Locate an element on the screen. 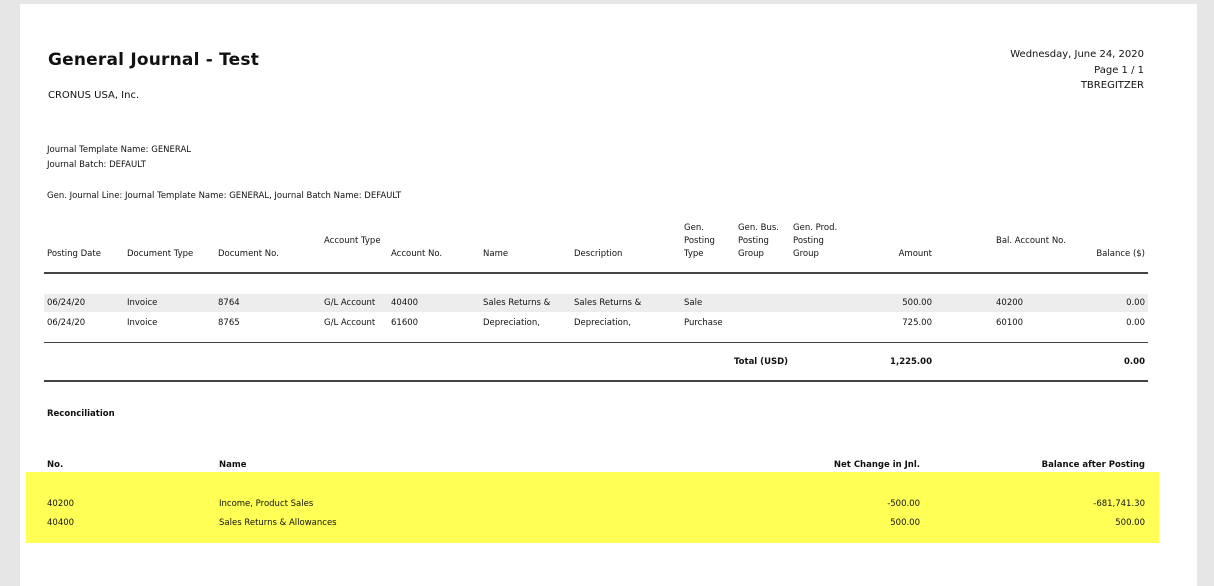  col-bal-account-no: Bal. Account No. is located at coordinates (1031, 241).